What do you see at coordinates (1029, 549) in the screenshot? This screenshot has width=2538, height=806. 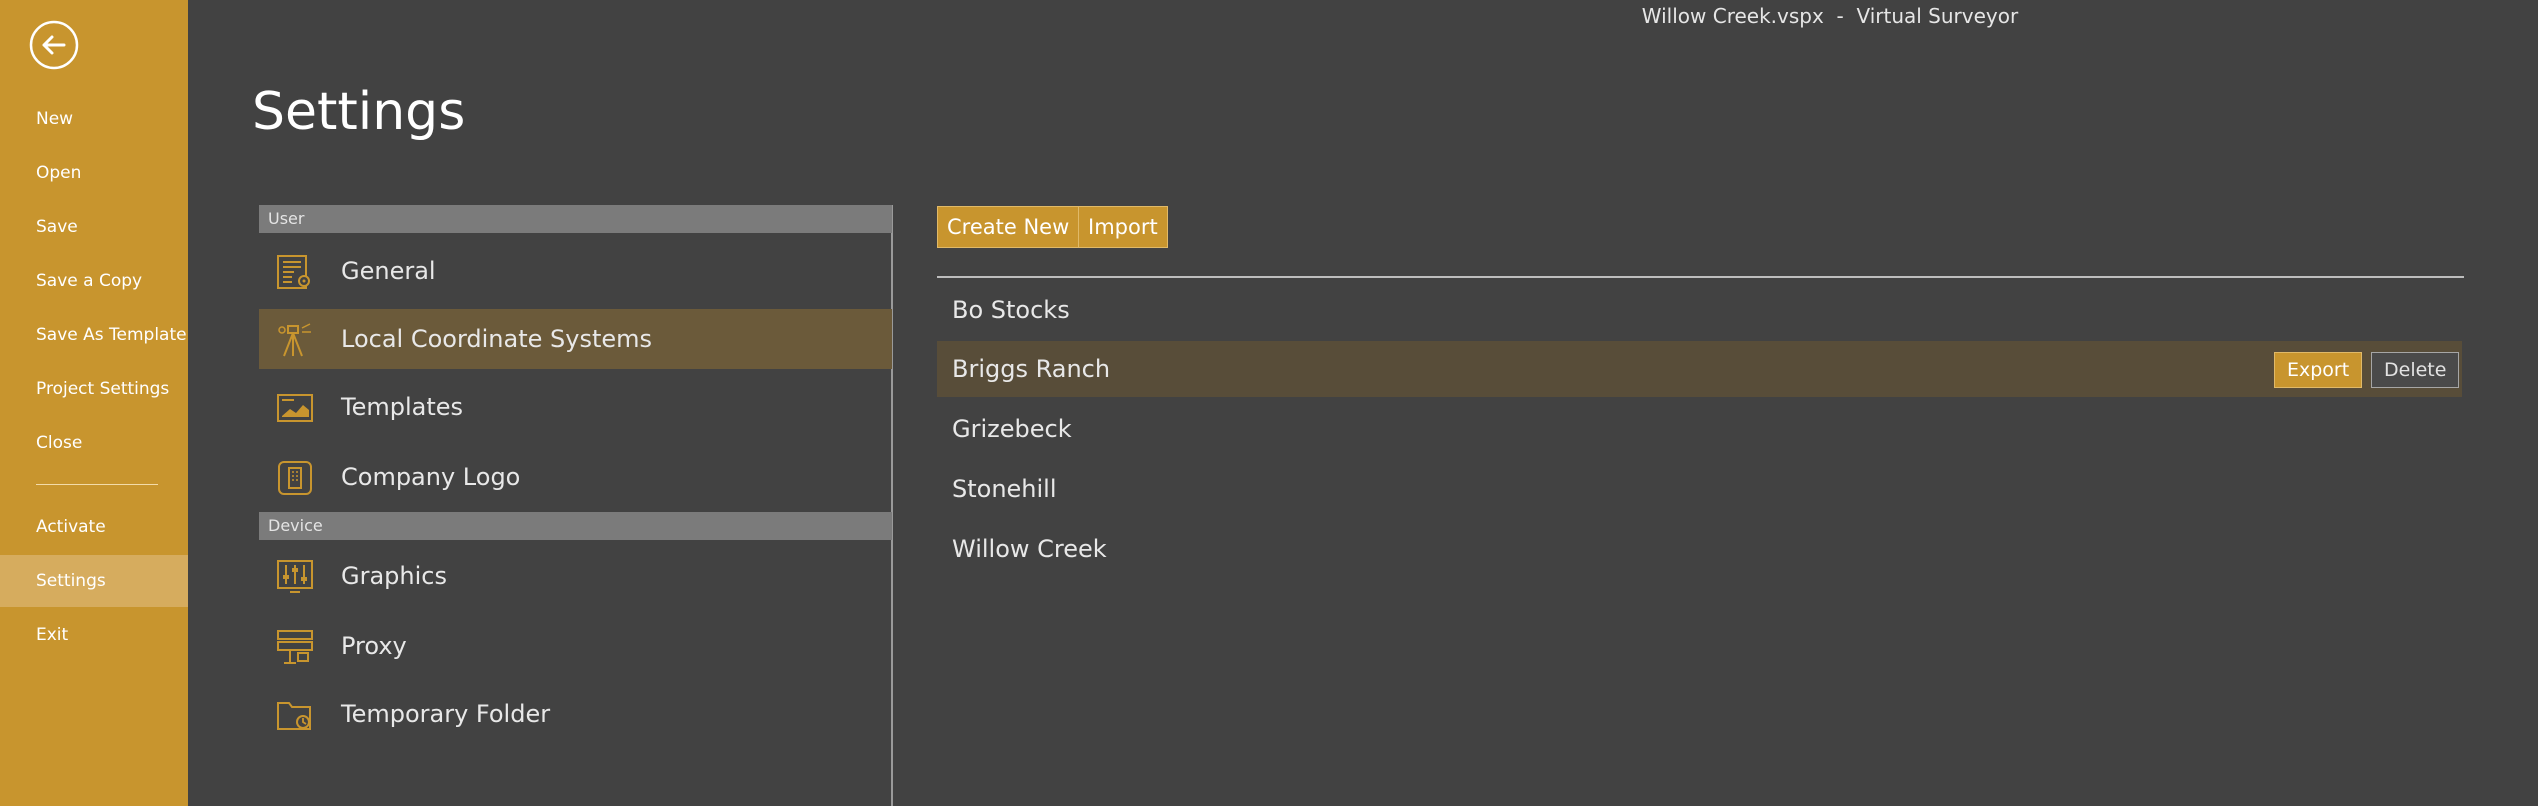 I see `coordinate-system-name: Willow Creek` at bounding box center [1029, 549].